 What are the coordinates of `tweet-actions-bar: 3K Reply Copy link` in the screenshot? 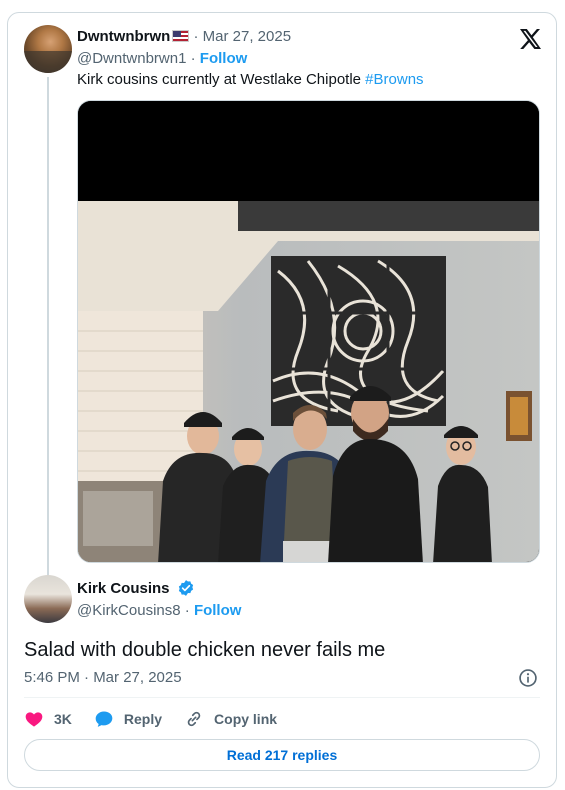 It's located at (161, 719).